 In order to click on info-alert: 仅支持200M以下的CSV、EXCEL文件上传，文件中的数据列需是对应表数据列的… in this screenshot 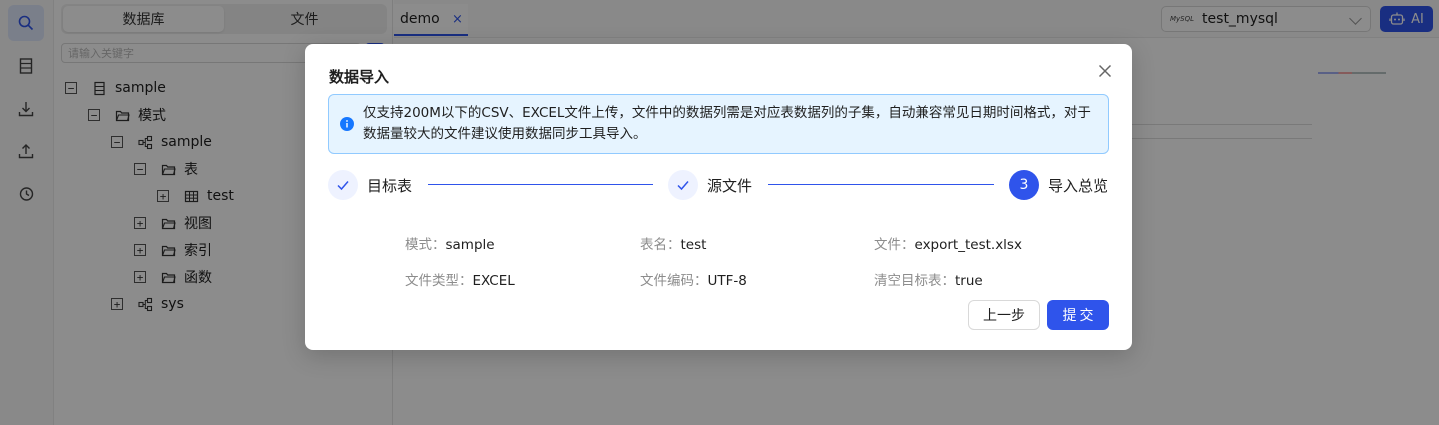, I will do `click(718, 124)`.